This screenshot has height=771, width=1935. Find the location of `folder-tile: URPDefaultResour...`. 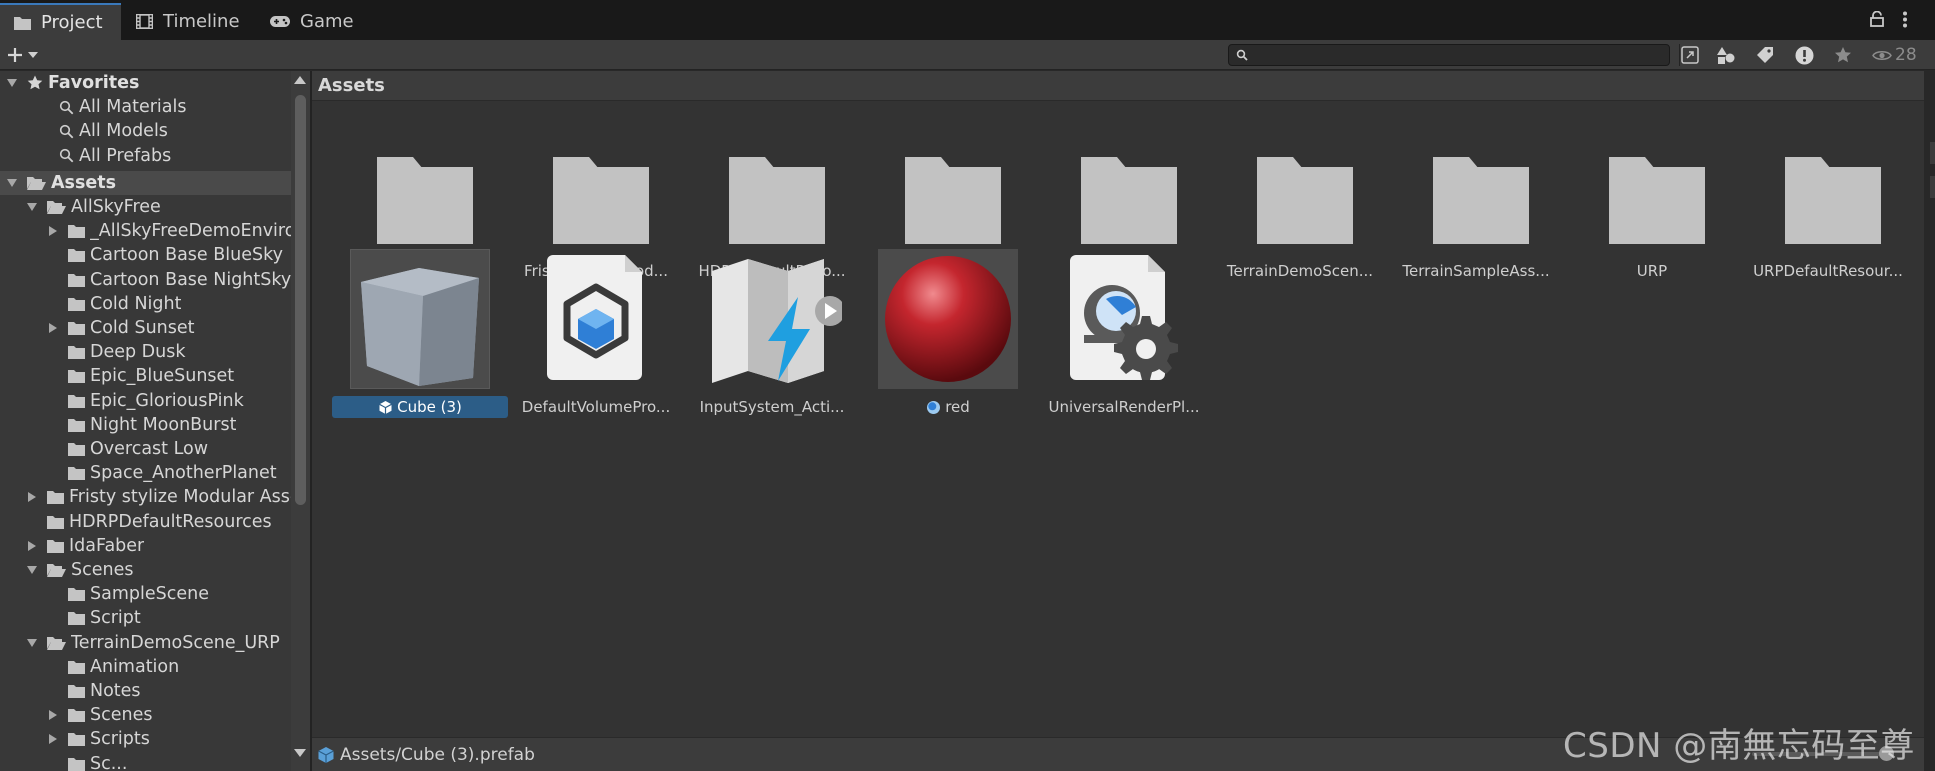

folder-tile: URPDefaultResour... is located at coordinates (1821, 196).